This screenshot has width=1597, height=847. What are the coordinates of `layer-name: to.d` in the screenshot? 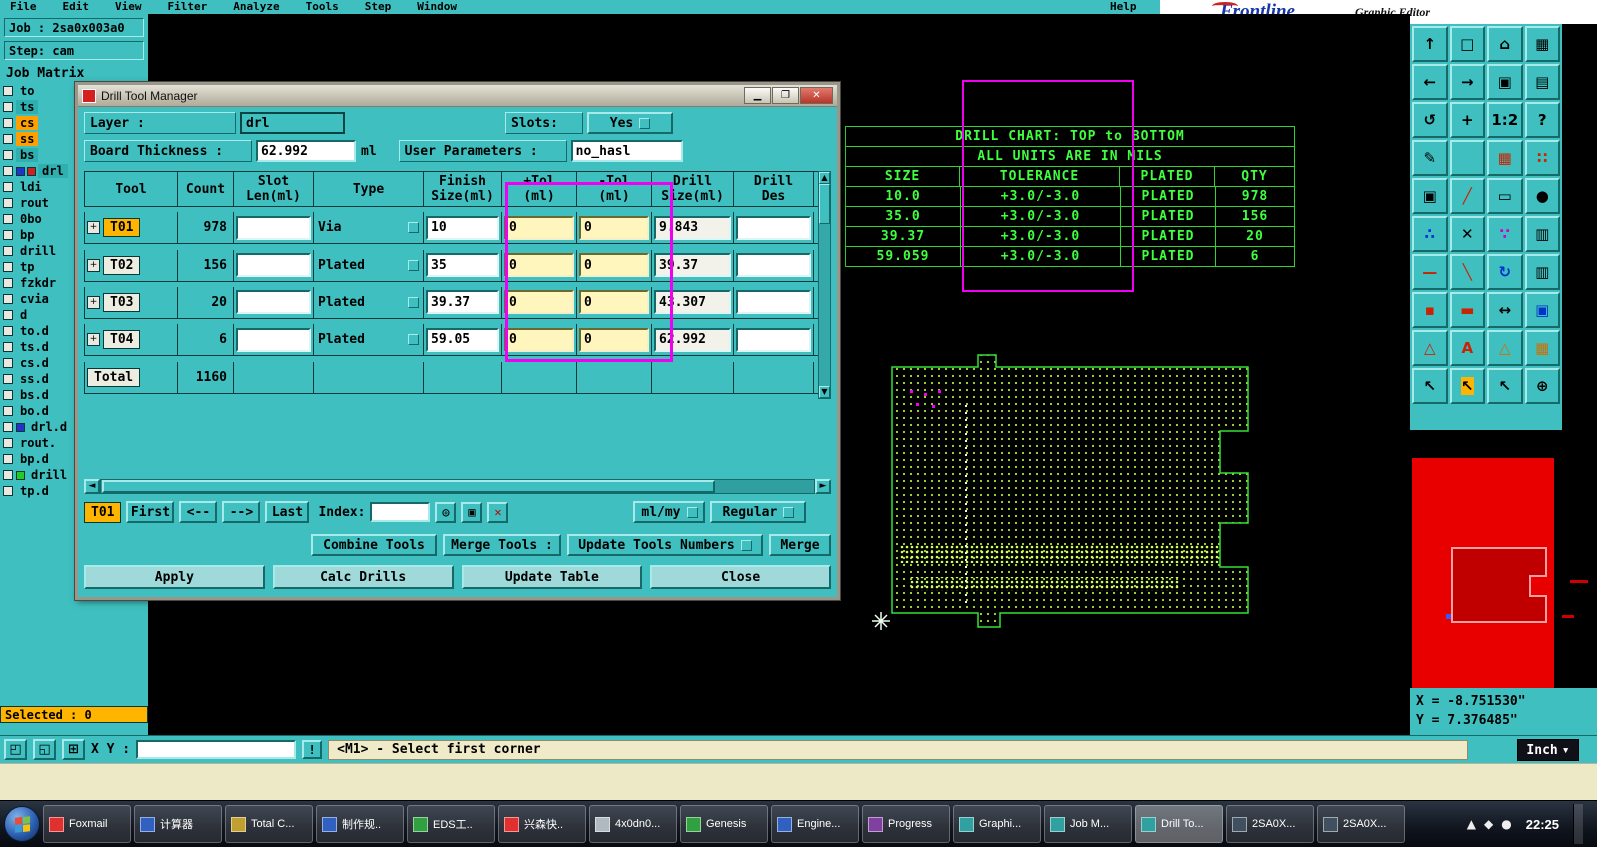 It's located at (34, 331).